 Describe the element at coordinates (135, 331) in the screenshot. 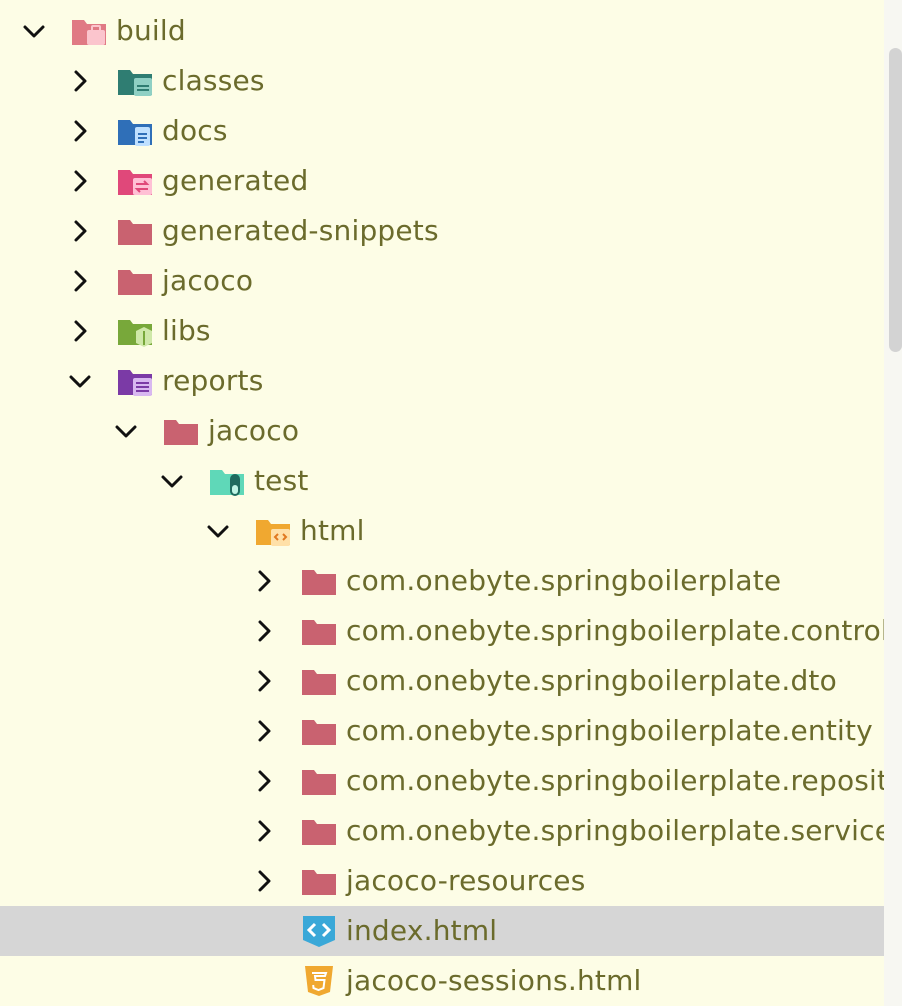

I see `folder-libs-icon` at that location.